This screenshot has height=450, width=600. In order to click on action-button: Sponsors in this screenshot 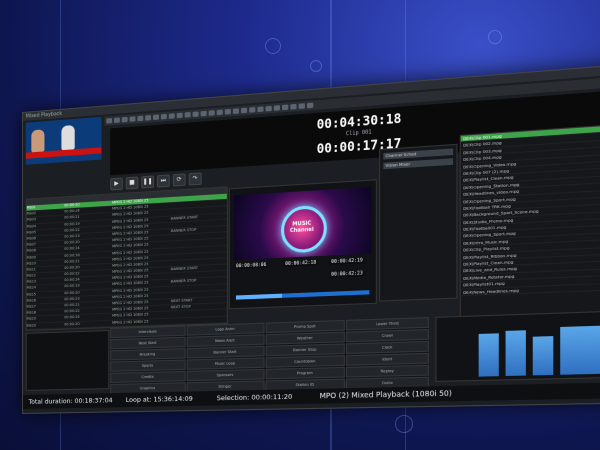, I will do `click(225, 375)`.